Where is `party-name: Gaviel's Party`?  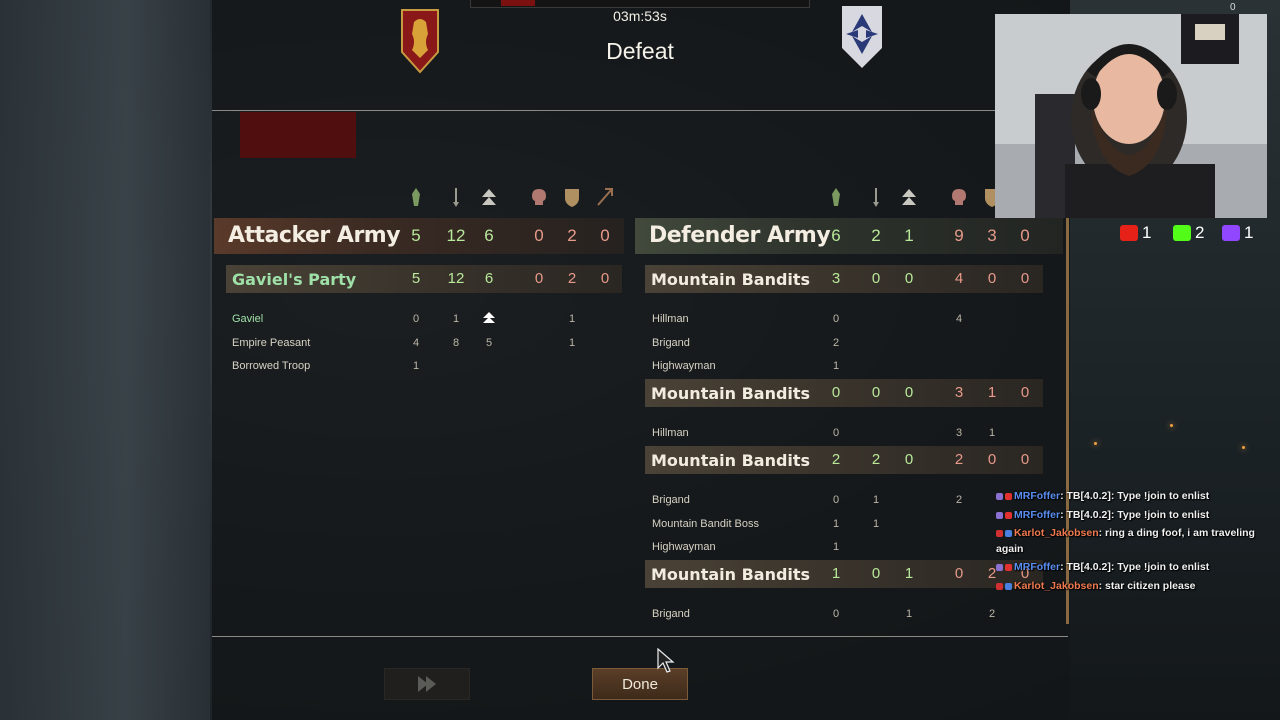
party-name: Gaviel's Party is located at coordinates (294, 279).